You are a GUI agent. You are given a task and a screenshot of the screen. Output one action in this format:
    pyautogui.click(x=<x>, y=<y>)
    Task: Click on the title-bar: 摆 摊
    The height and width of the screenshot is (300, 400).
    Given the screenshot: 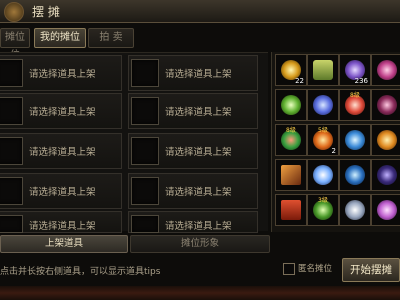 What is the action you would take?
    pyautogui.click(x=200, y=11)
    